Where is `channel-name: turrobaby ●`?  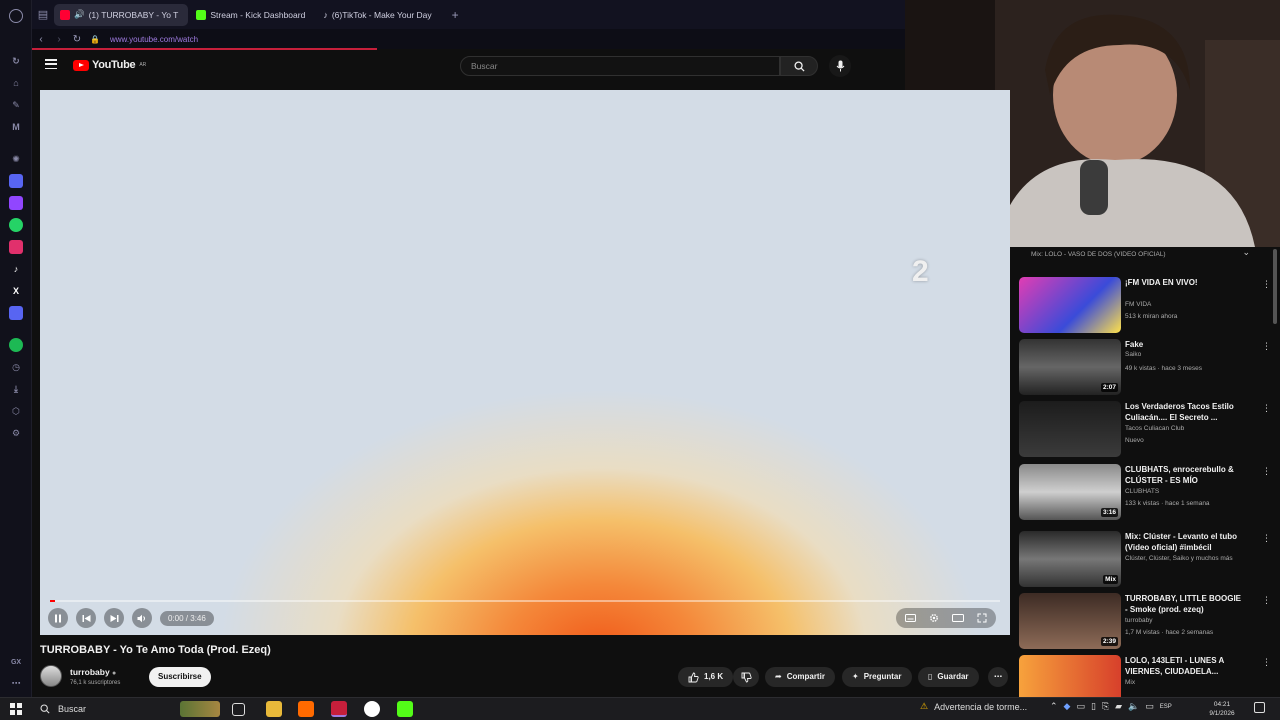 channel-name: turrobaby ● is located at coordinates (93, 672).